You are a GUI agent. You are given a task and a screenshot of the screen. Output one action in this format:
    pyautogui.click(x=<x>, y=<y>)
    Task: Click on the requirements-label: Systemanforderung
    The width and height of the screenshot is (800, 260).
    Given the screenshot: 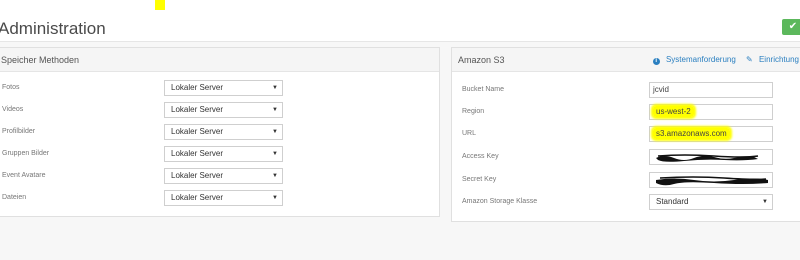 What is the action you would take?
    pyautogui.click(x=700, y=59)
    